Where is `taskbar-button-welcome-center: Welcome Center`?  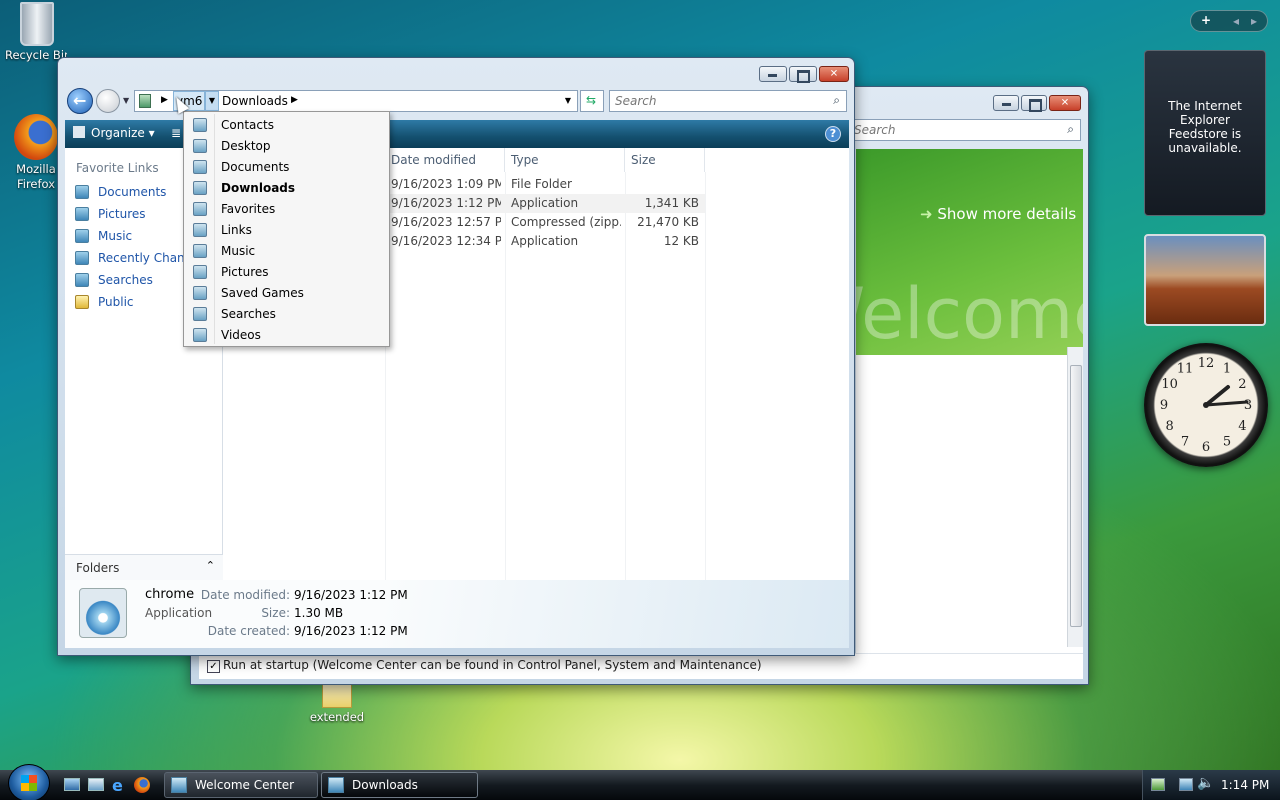
taskbar-button-welcome-center: Welcome Center is located at coordinates (241, 785).